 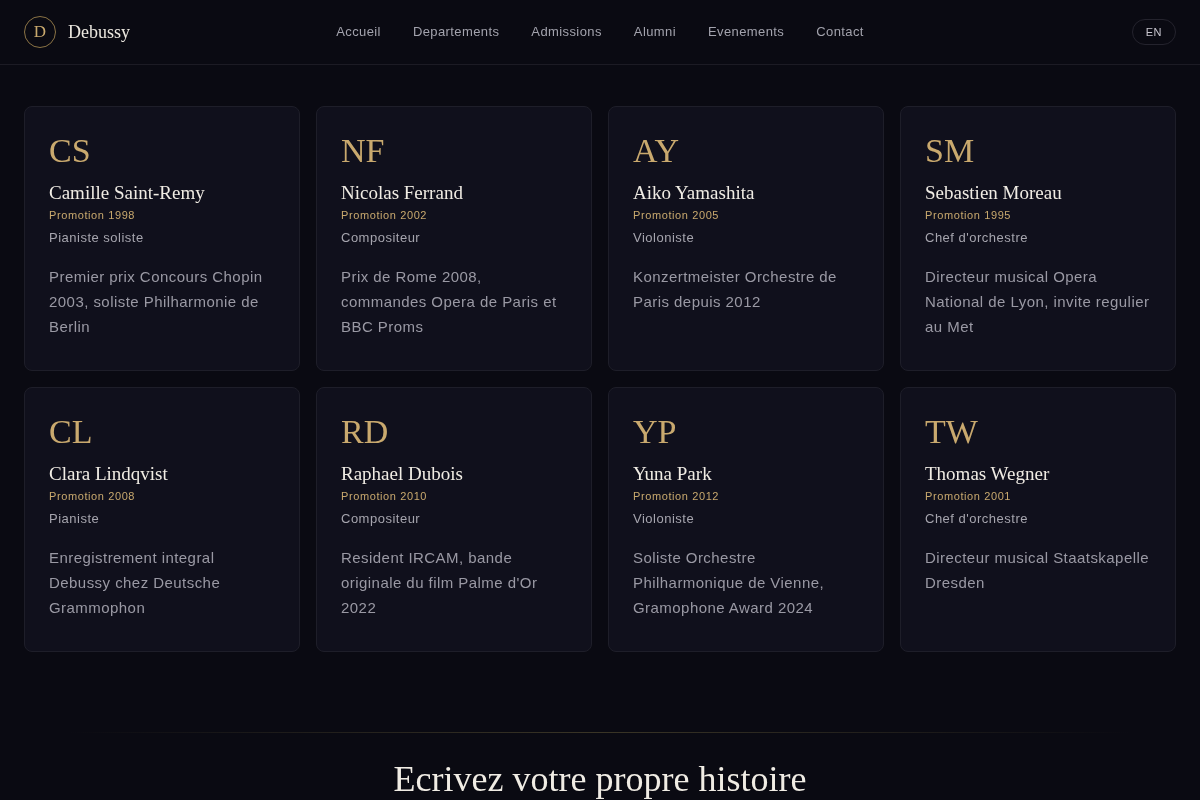 What do you see at coordinates (96, 238) in the screenshot?
I see `alumni-role: Pianiste soliste` at bounding box center [96, 238].